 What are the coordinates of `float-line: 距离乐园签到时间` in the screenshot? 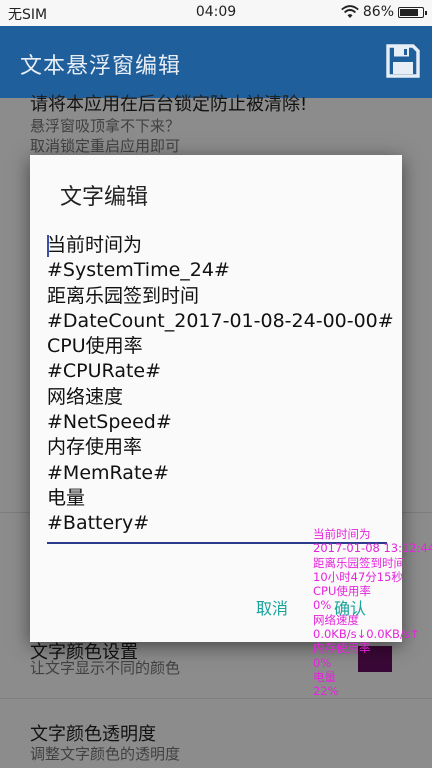 It's located at (359, 562).